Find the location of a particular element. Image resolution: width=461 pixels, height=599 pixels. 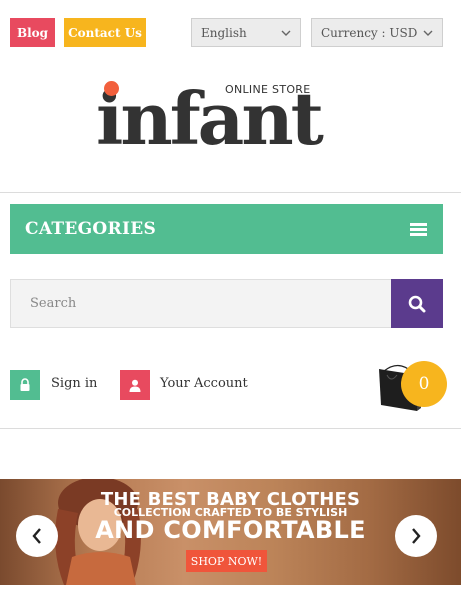

top-bar: Blog Contact Us English Currency : USD is located at coordinates (230, 33).